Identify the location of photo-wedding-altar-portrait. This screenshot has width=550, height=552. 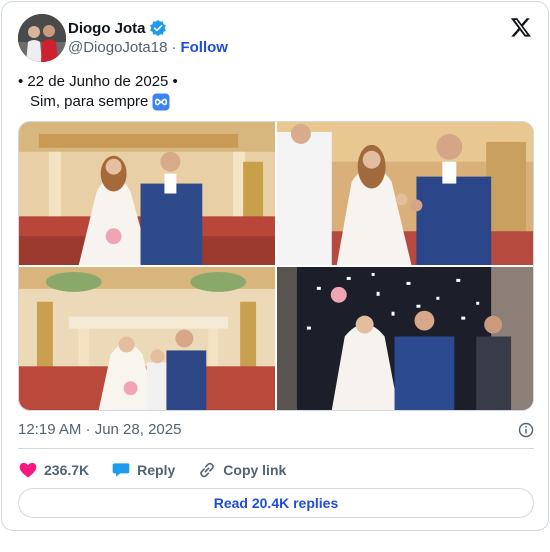
(147, 193).